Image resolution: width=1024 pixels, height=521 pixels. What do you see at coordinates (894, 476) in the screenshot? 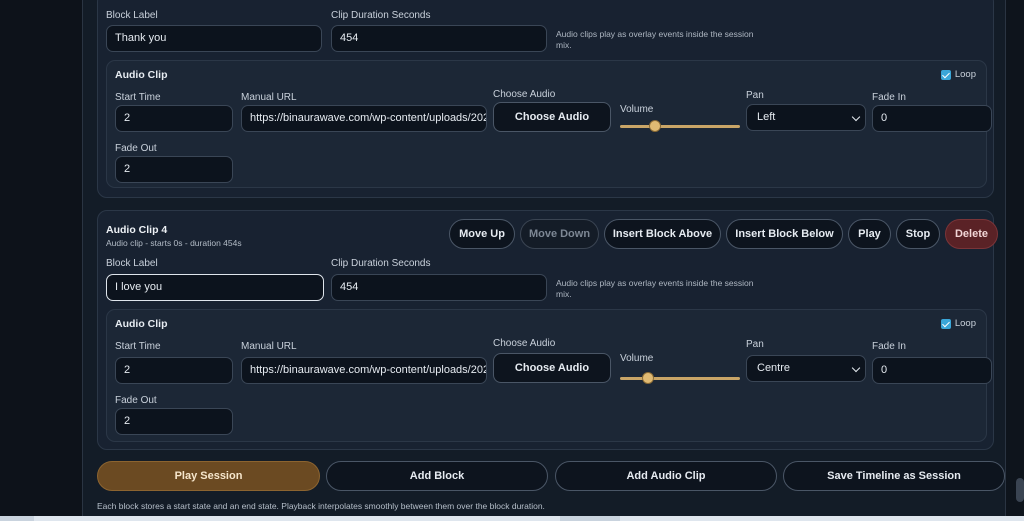
I see `save-timeline-button: Save Timeline as Session` at bounding box center [894, 476].